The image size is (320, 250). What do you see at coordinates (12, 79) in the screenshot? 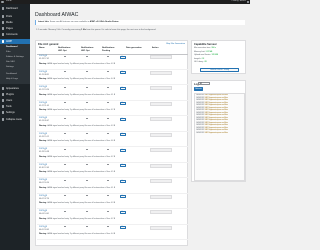
I see `submenu-item-help-logs: Help & Logs` at bounding box center [12, 79].